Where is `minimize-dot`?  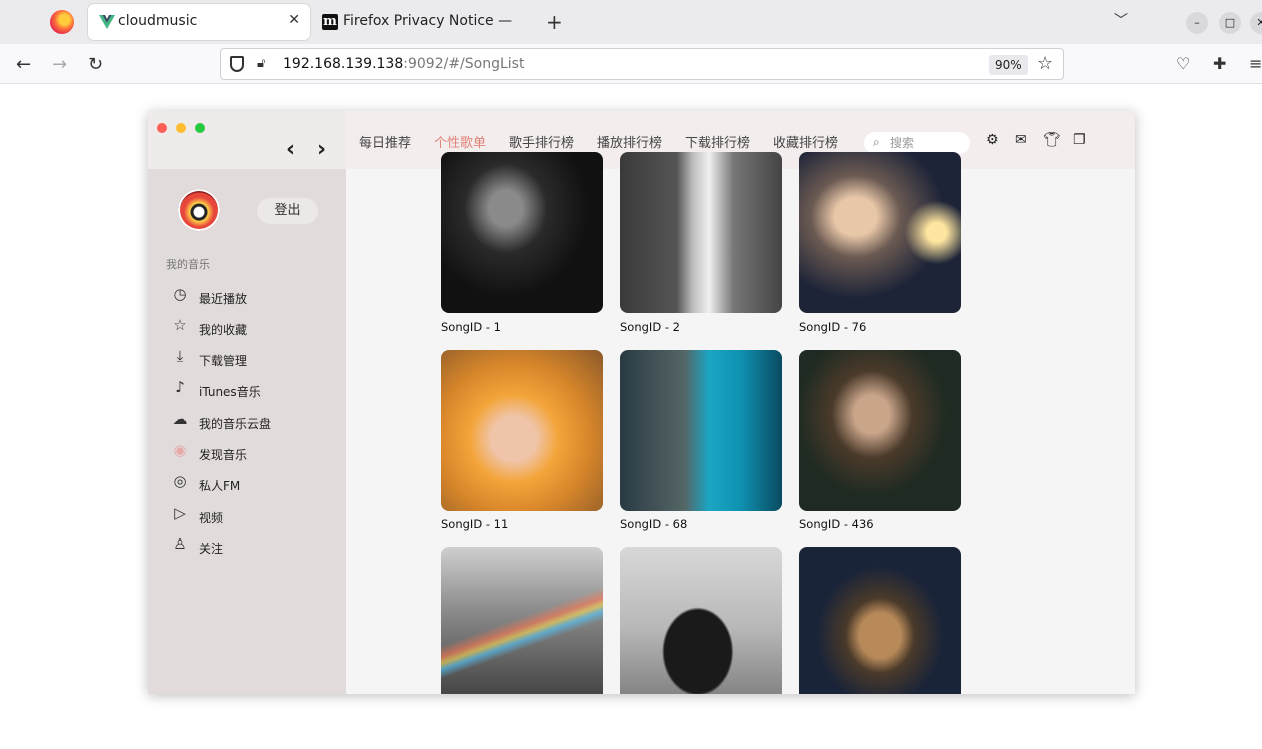
minimize-dot is located at coordinates (181, 128).